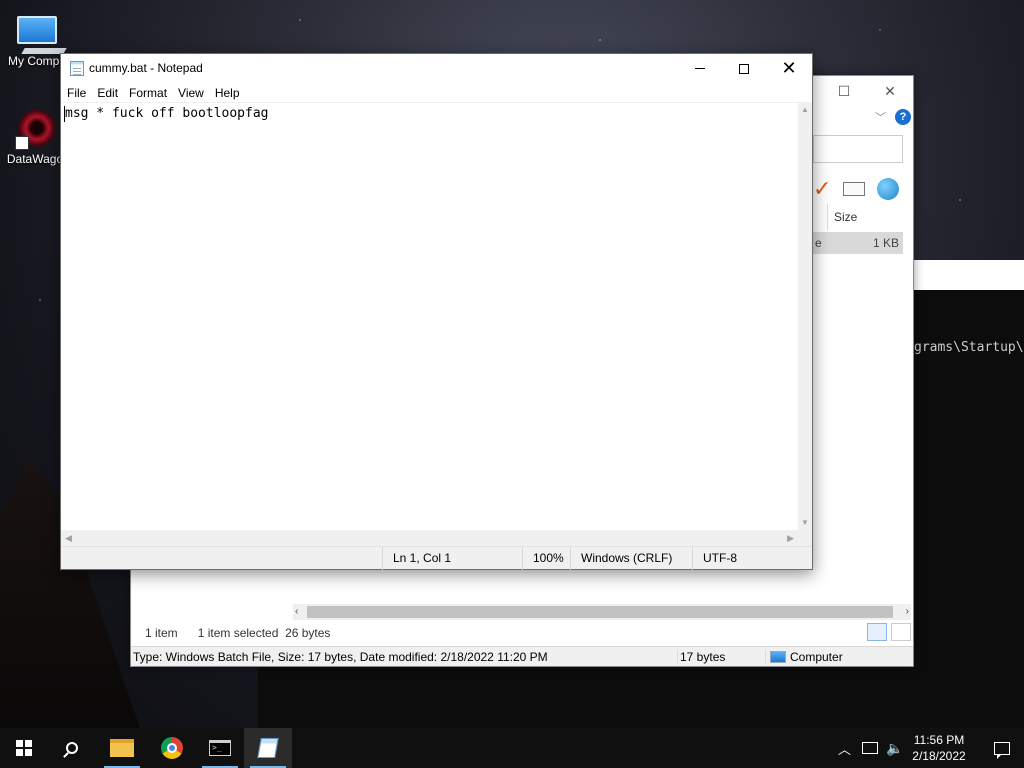 The width and height of the screenshot is (1024, 768). Describe the element at coordinates (512, 748) in the screenshot. I see `taskbar: >_ ︿ 🔈 11:56 PM 2/18/2022` at that location.